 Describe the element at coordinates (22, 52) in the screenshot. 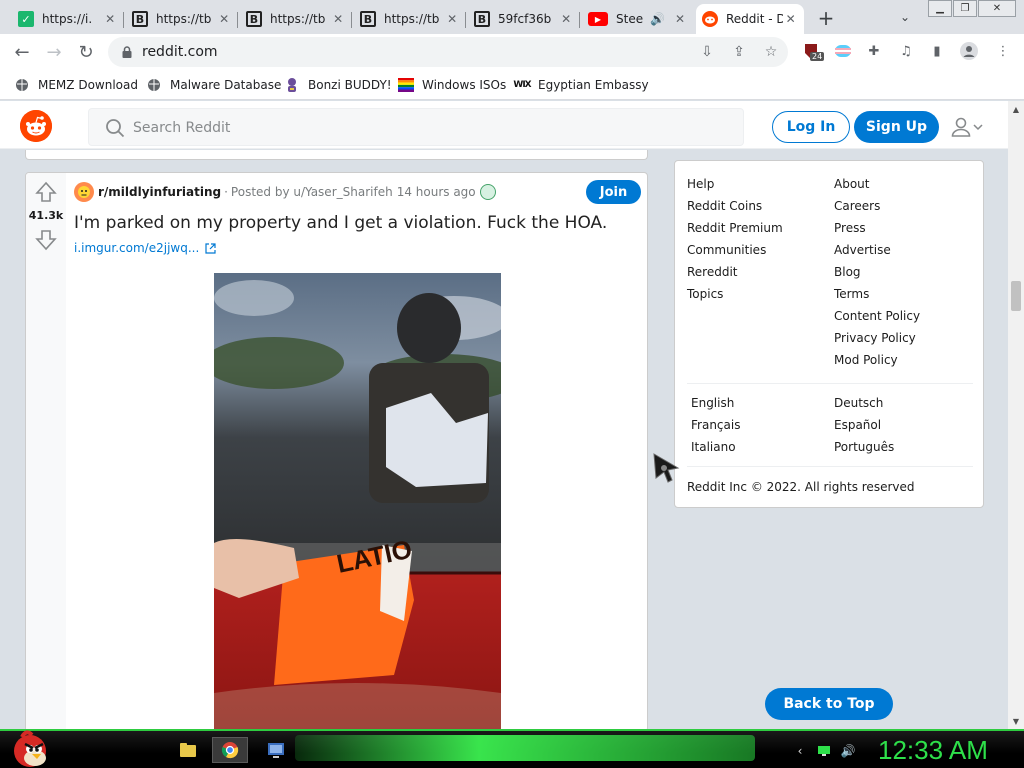

I see `back-arrow-icon: ←` at that location.